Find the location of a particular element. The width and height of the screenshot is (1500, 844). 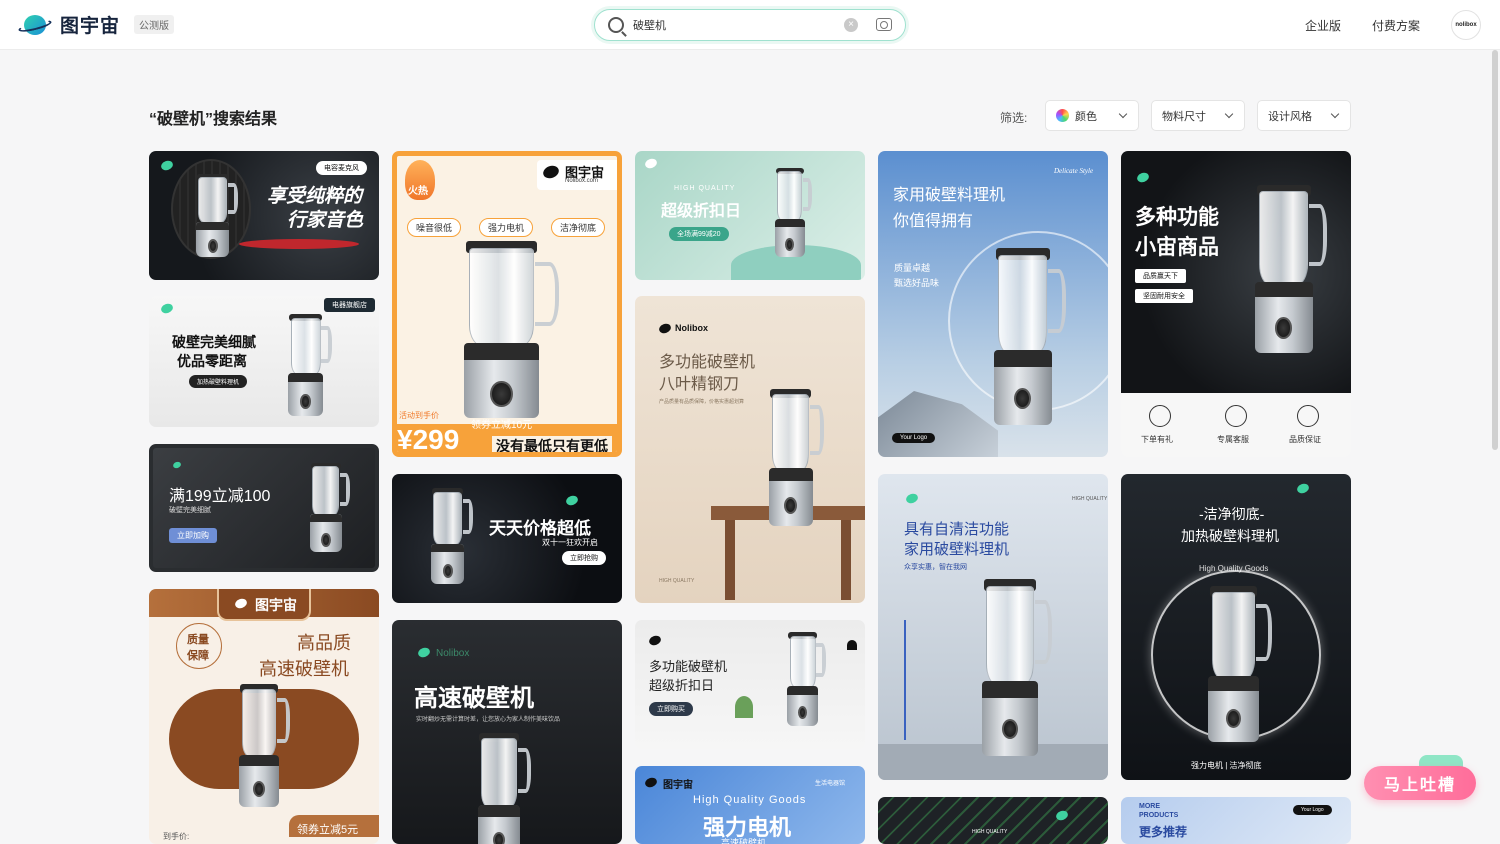

search-bar: × is located at coordinates (750, 25).